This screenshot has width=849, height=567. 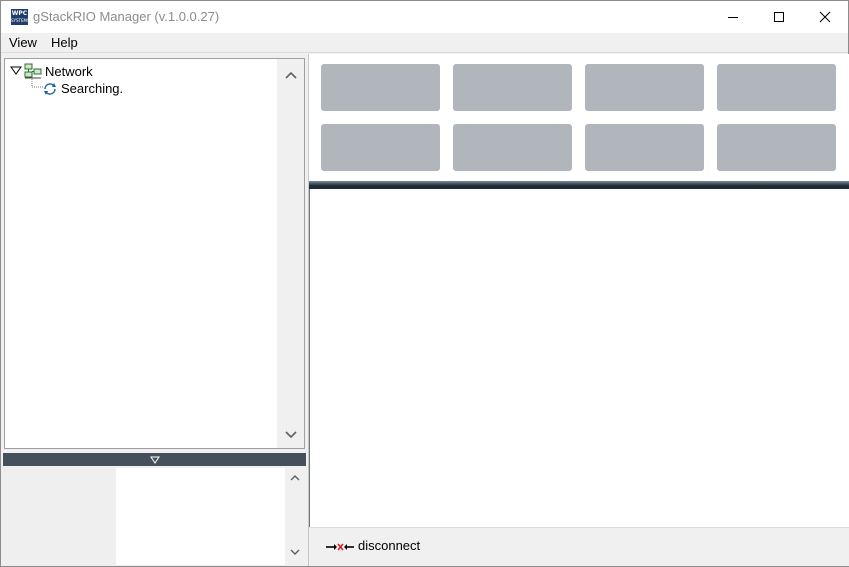 I want to click on close-button, so click(x=825, y=17).